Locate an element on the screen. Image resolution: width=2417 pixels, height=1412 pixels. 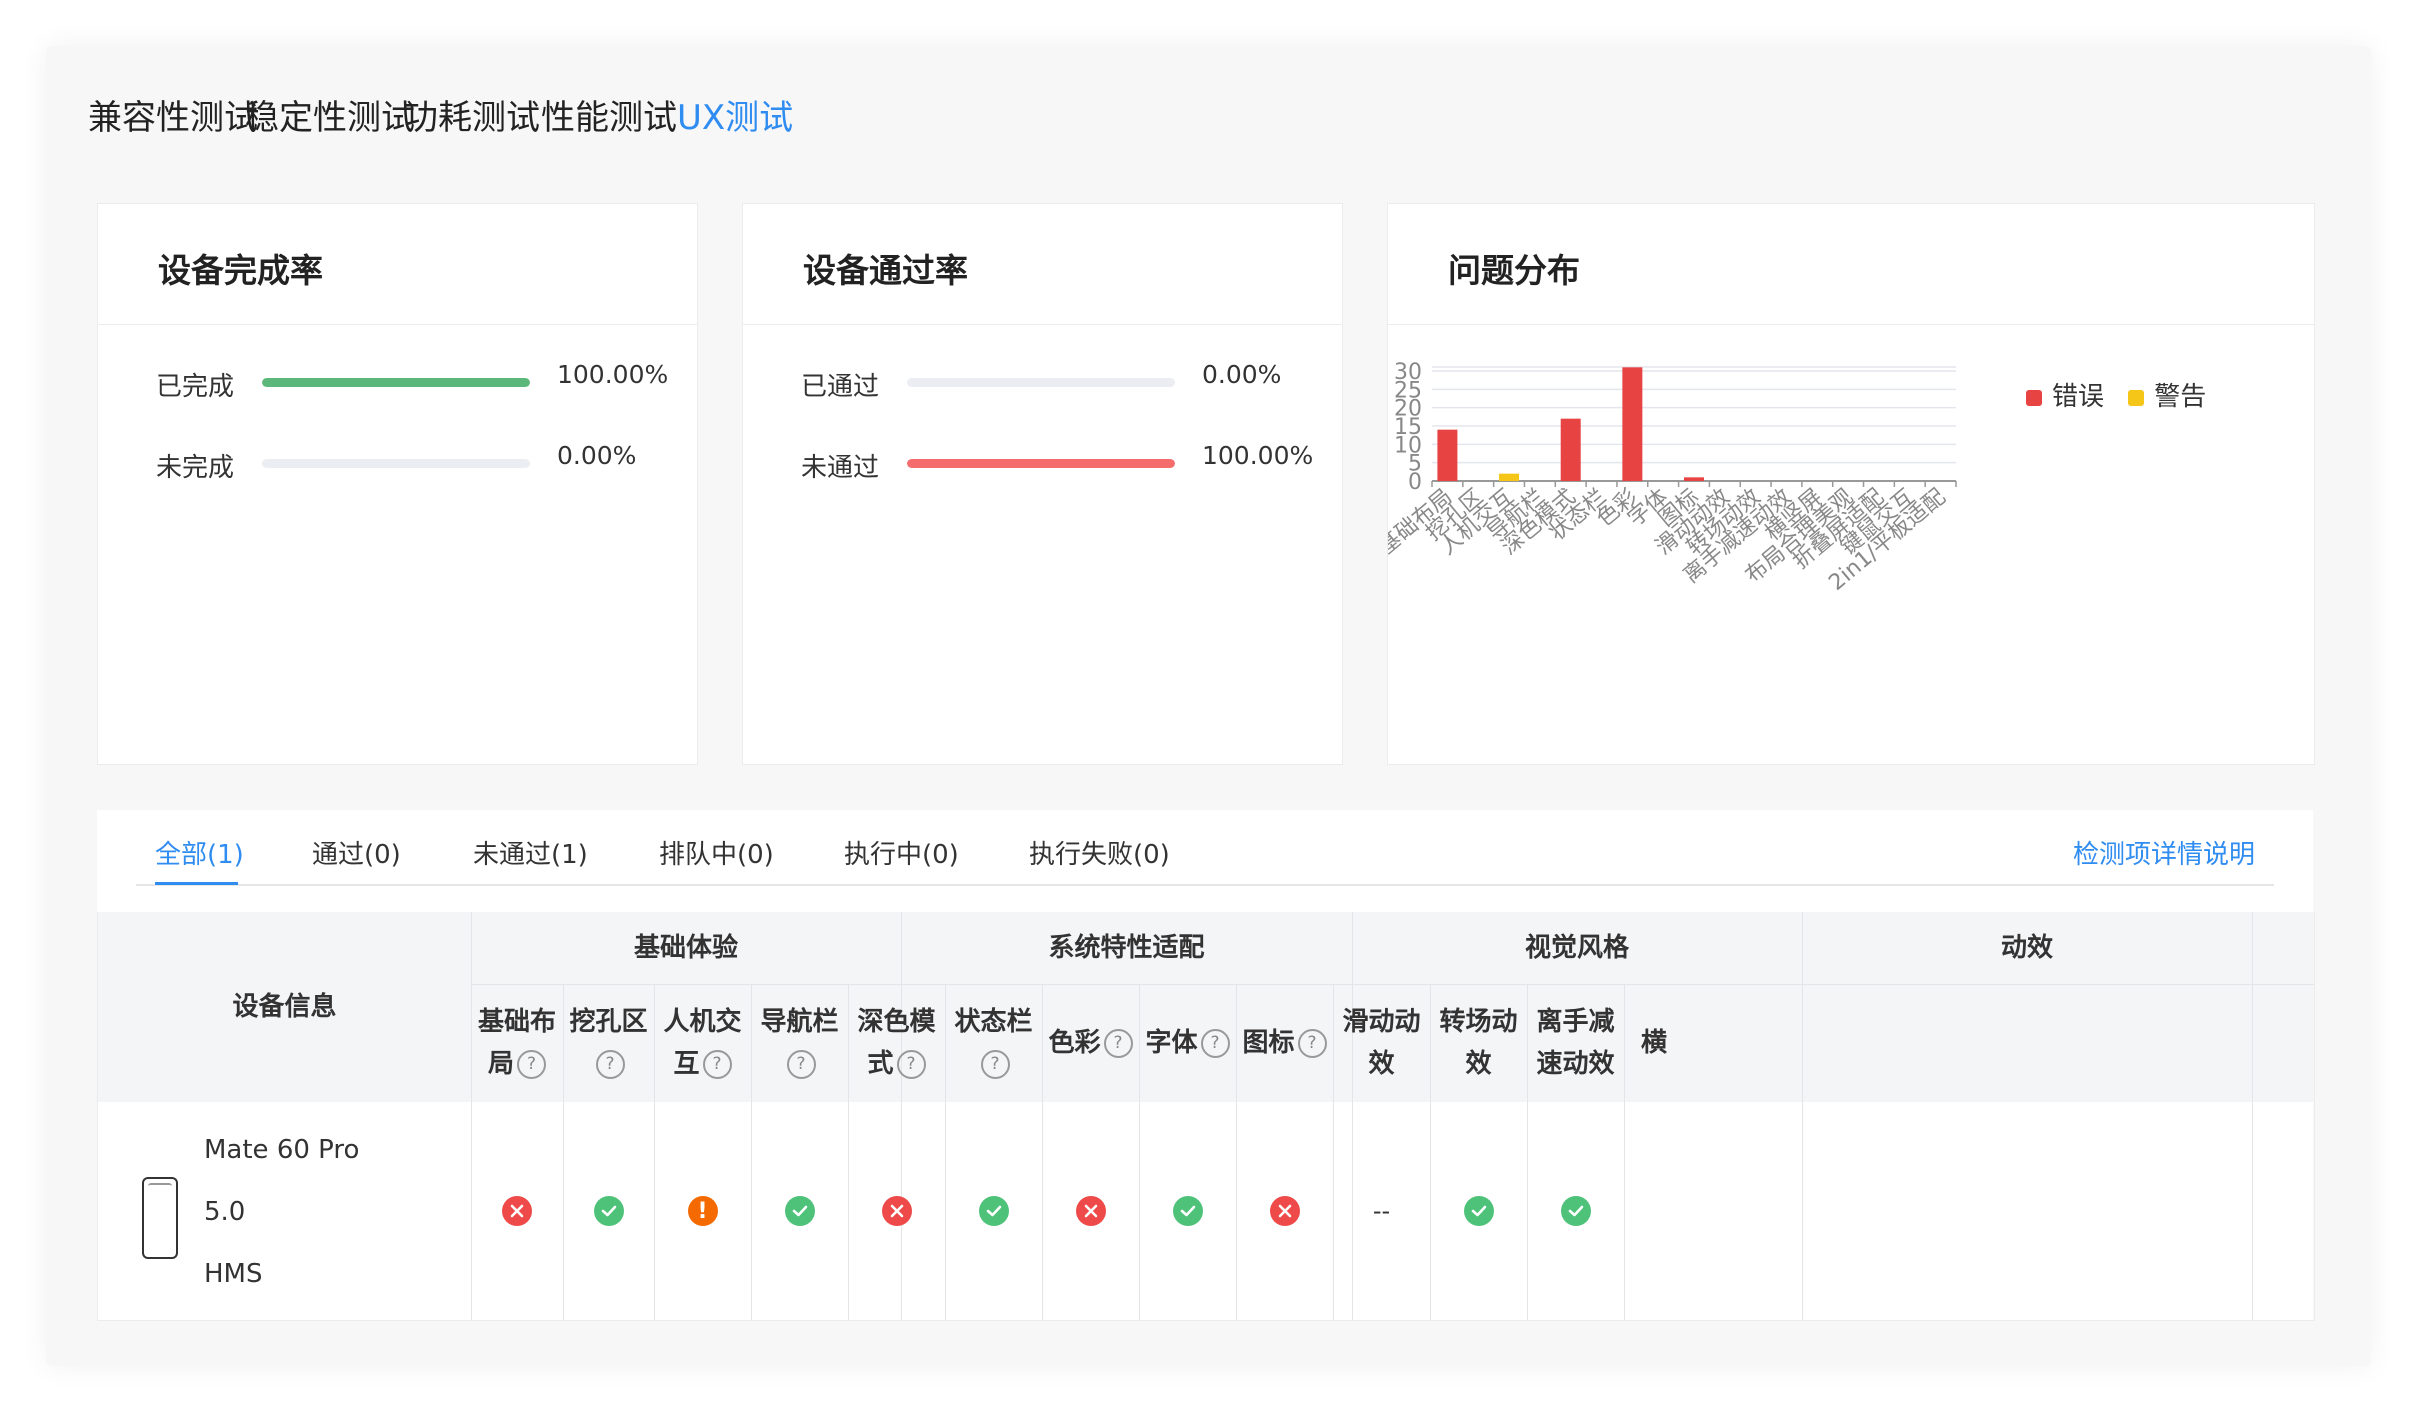
column-header: 挖孔区? is located at coordinates (608, 1043).